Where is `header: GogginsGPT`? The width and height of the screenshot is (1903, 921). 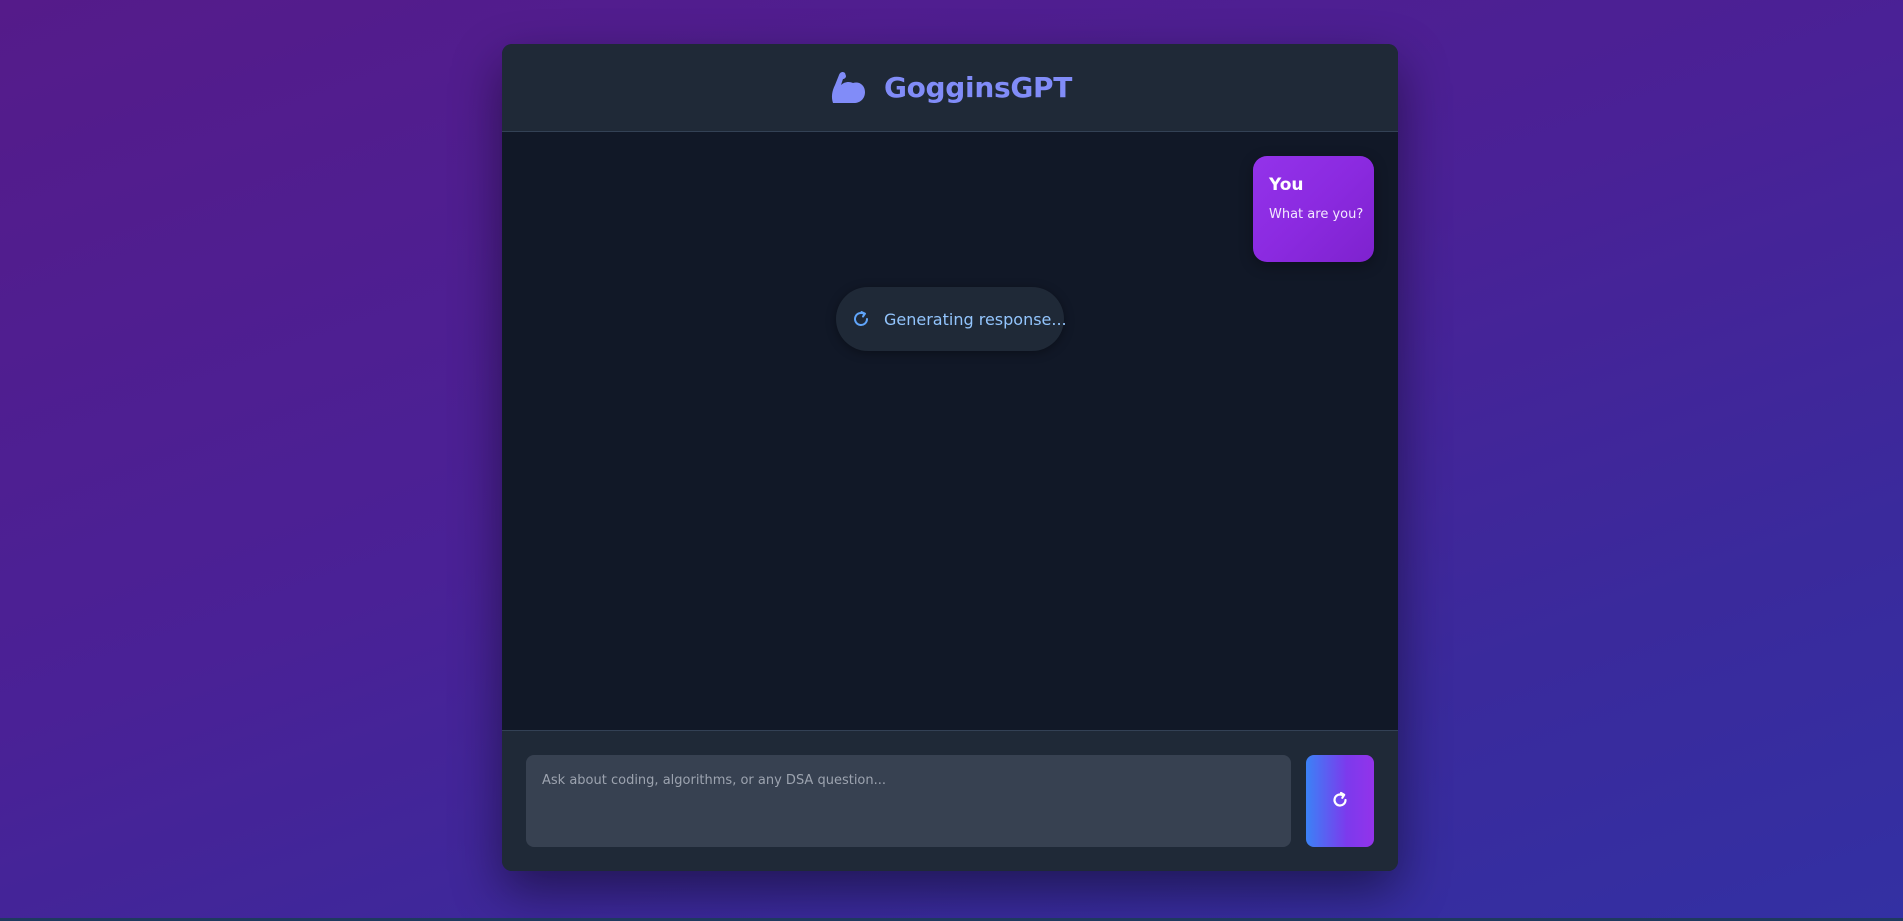 header: GogginsGPT is located at coordinates (950, 88).